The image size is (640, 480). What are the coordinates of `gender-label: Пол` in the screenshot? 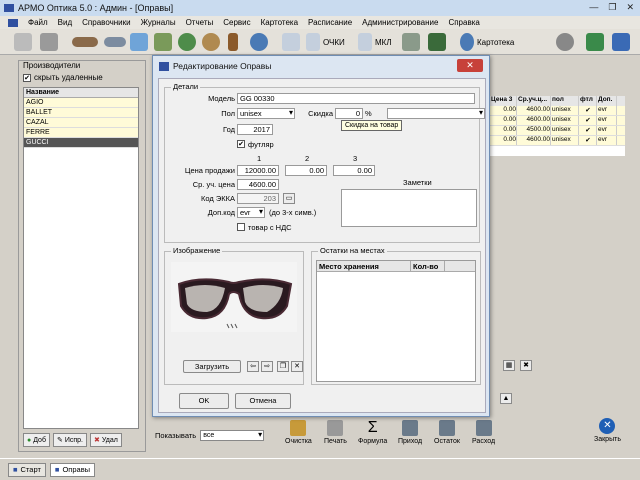 It's located at (228, 113).